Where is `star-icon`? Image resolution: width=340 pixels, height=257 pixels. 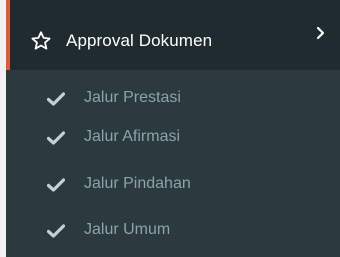 star-icon is located at coordinates (41, 41).